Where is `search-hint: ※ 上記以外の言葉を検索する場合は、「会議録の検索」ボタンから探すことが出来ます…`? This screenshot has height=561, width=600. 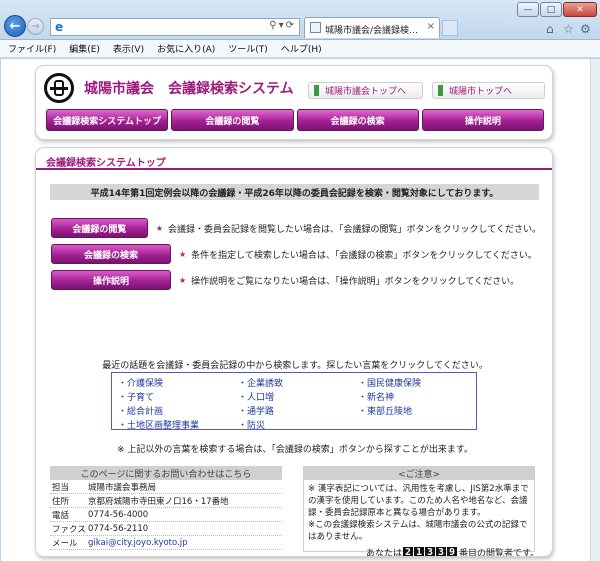 search-hint: ※ 上記以外の言葉を検索する場合は、「会議録の検索」ボタンから探すことが出来ます… is located at coordinates (294, 450).